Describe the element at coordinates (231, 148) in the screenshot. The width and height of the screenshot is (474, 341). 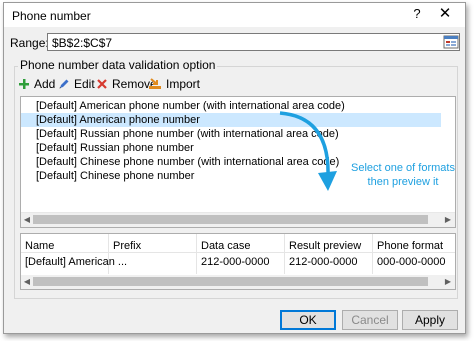
I see `list-item: [Default] Russian phone number` at that location.